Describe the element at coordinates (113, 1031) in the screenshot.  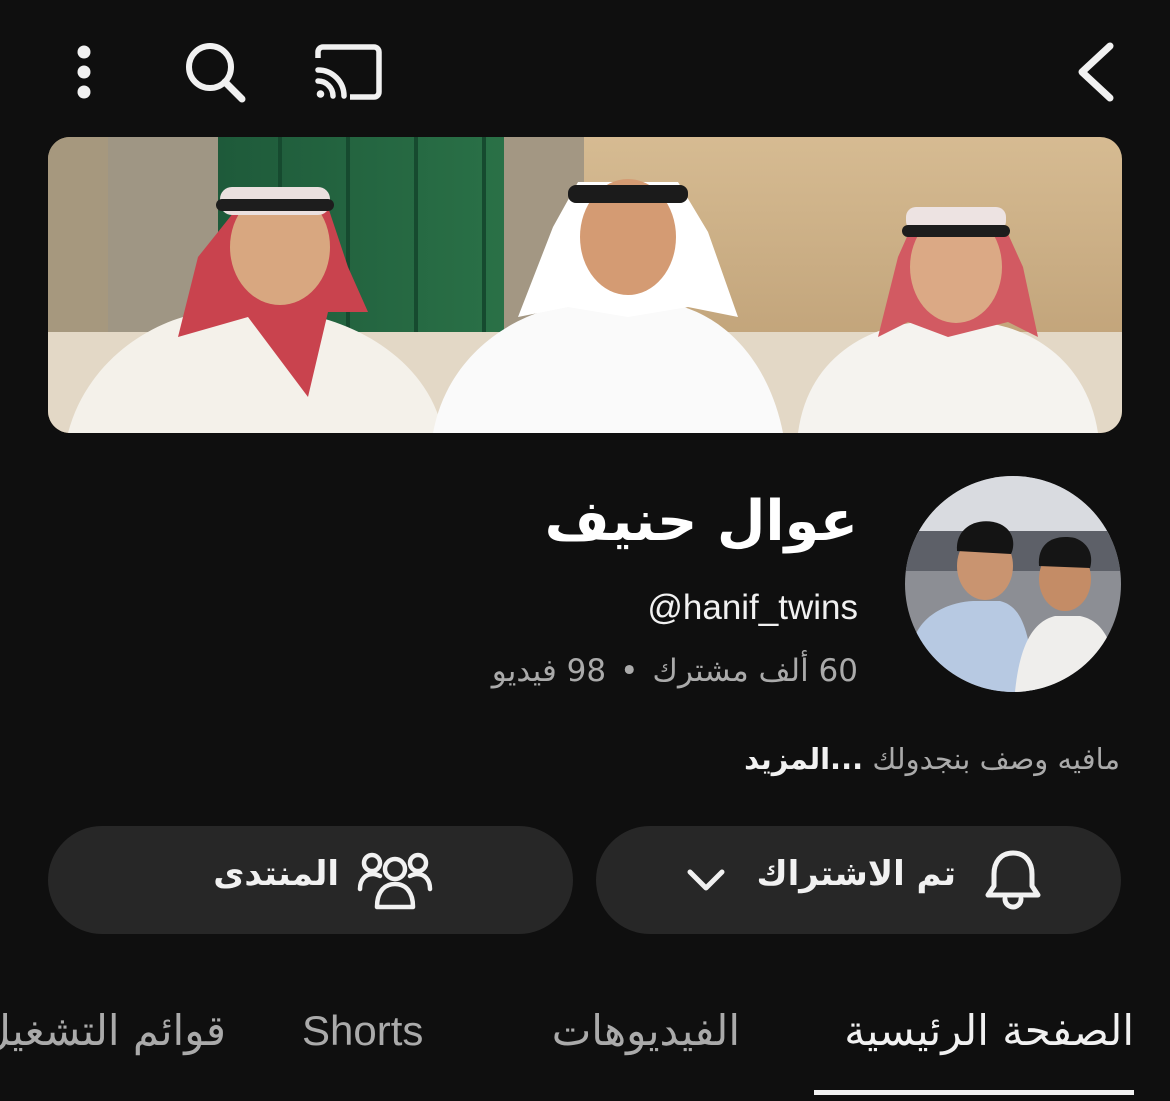
I see `tab-playlists: قوائم التشغيل` at that location.